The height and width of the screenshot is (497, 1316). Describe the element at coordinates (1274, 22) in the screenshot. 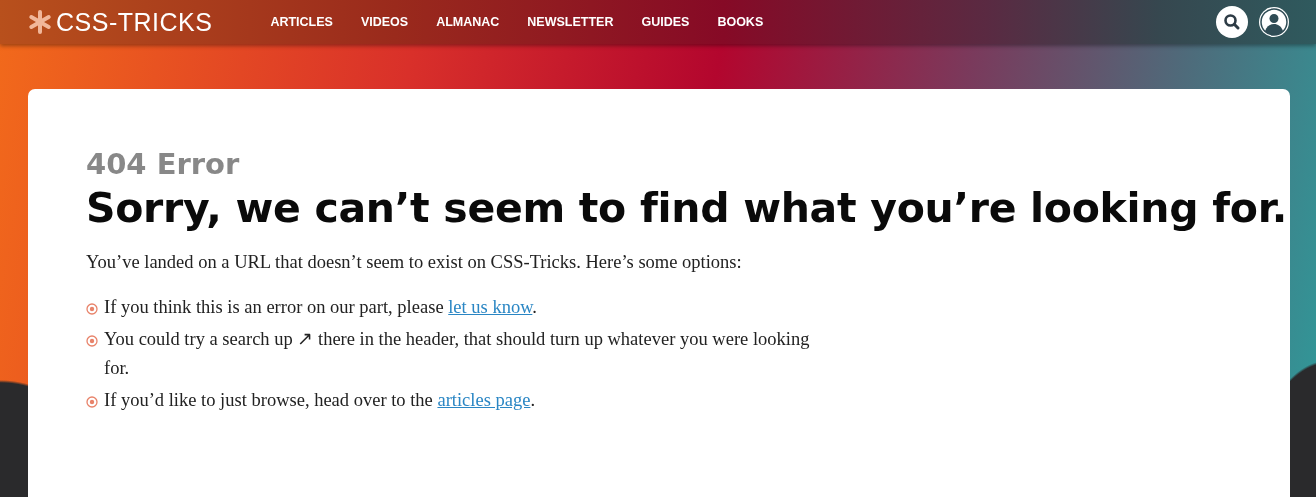

I see `account-icon` at that location.